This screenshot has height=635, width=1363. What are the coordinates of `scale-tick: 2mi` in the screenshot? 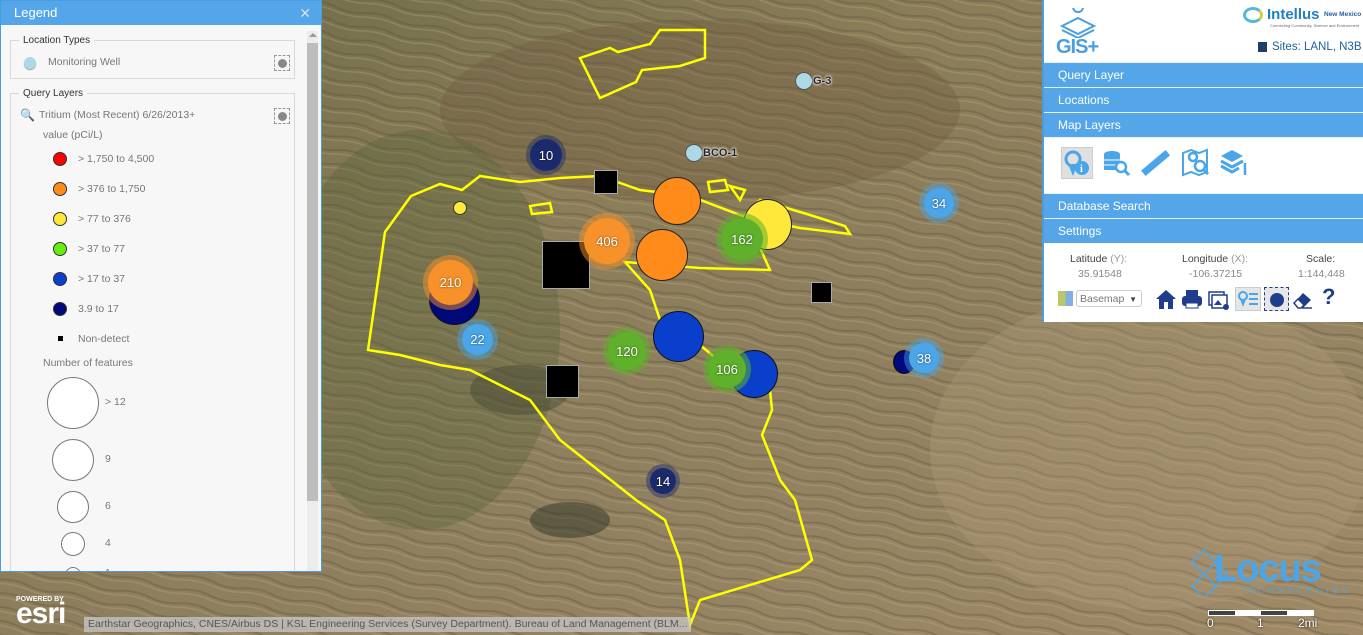 It's located at (1308, 623).